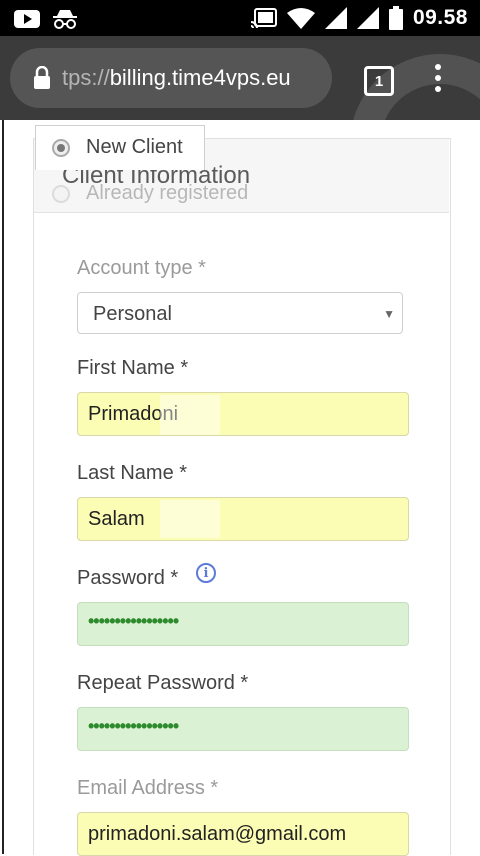 This screenshot has height=856, width=480. Describe the element at coordinates (133, 726) in the screenshot. I see `repeat-password-value: •••••••••••••••••` at that location.